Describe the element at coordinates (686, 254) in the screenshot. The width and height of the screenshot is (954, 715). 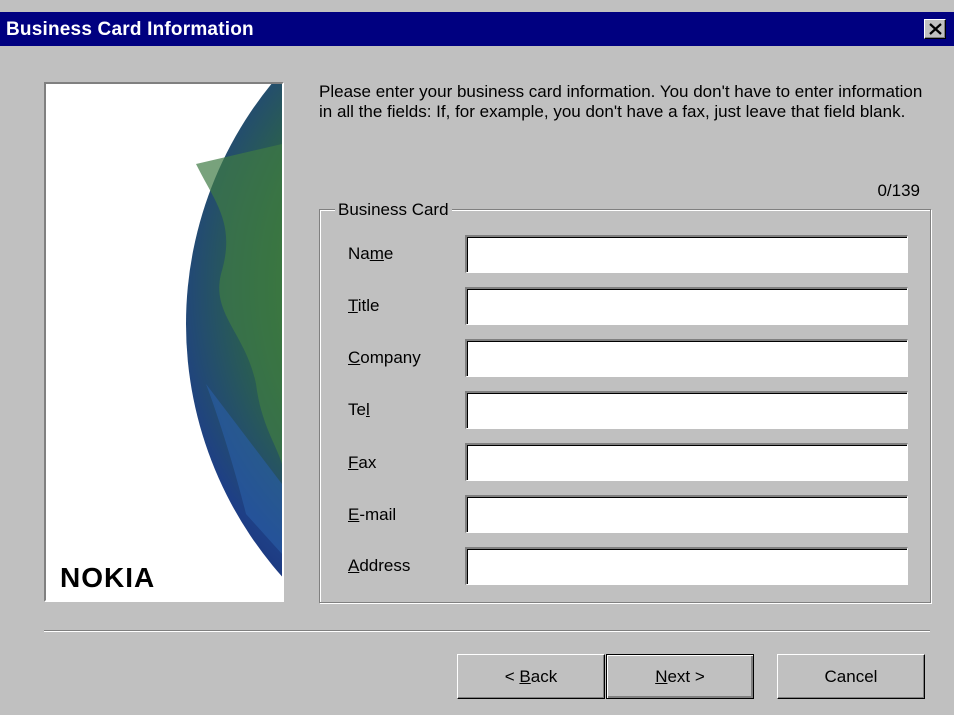
I see `name-field` at that location.